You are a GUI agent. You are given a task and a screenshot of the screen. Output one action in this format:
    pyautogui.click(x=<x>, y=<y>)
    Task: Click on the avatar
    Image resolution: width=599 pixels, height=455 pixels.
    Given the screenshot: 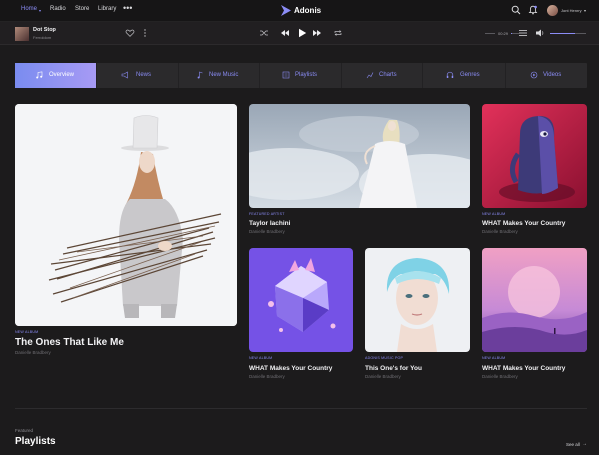 What is the action you would take?
    pyautogui.click(x=552, y=10)
    